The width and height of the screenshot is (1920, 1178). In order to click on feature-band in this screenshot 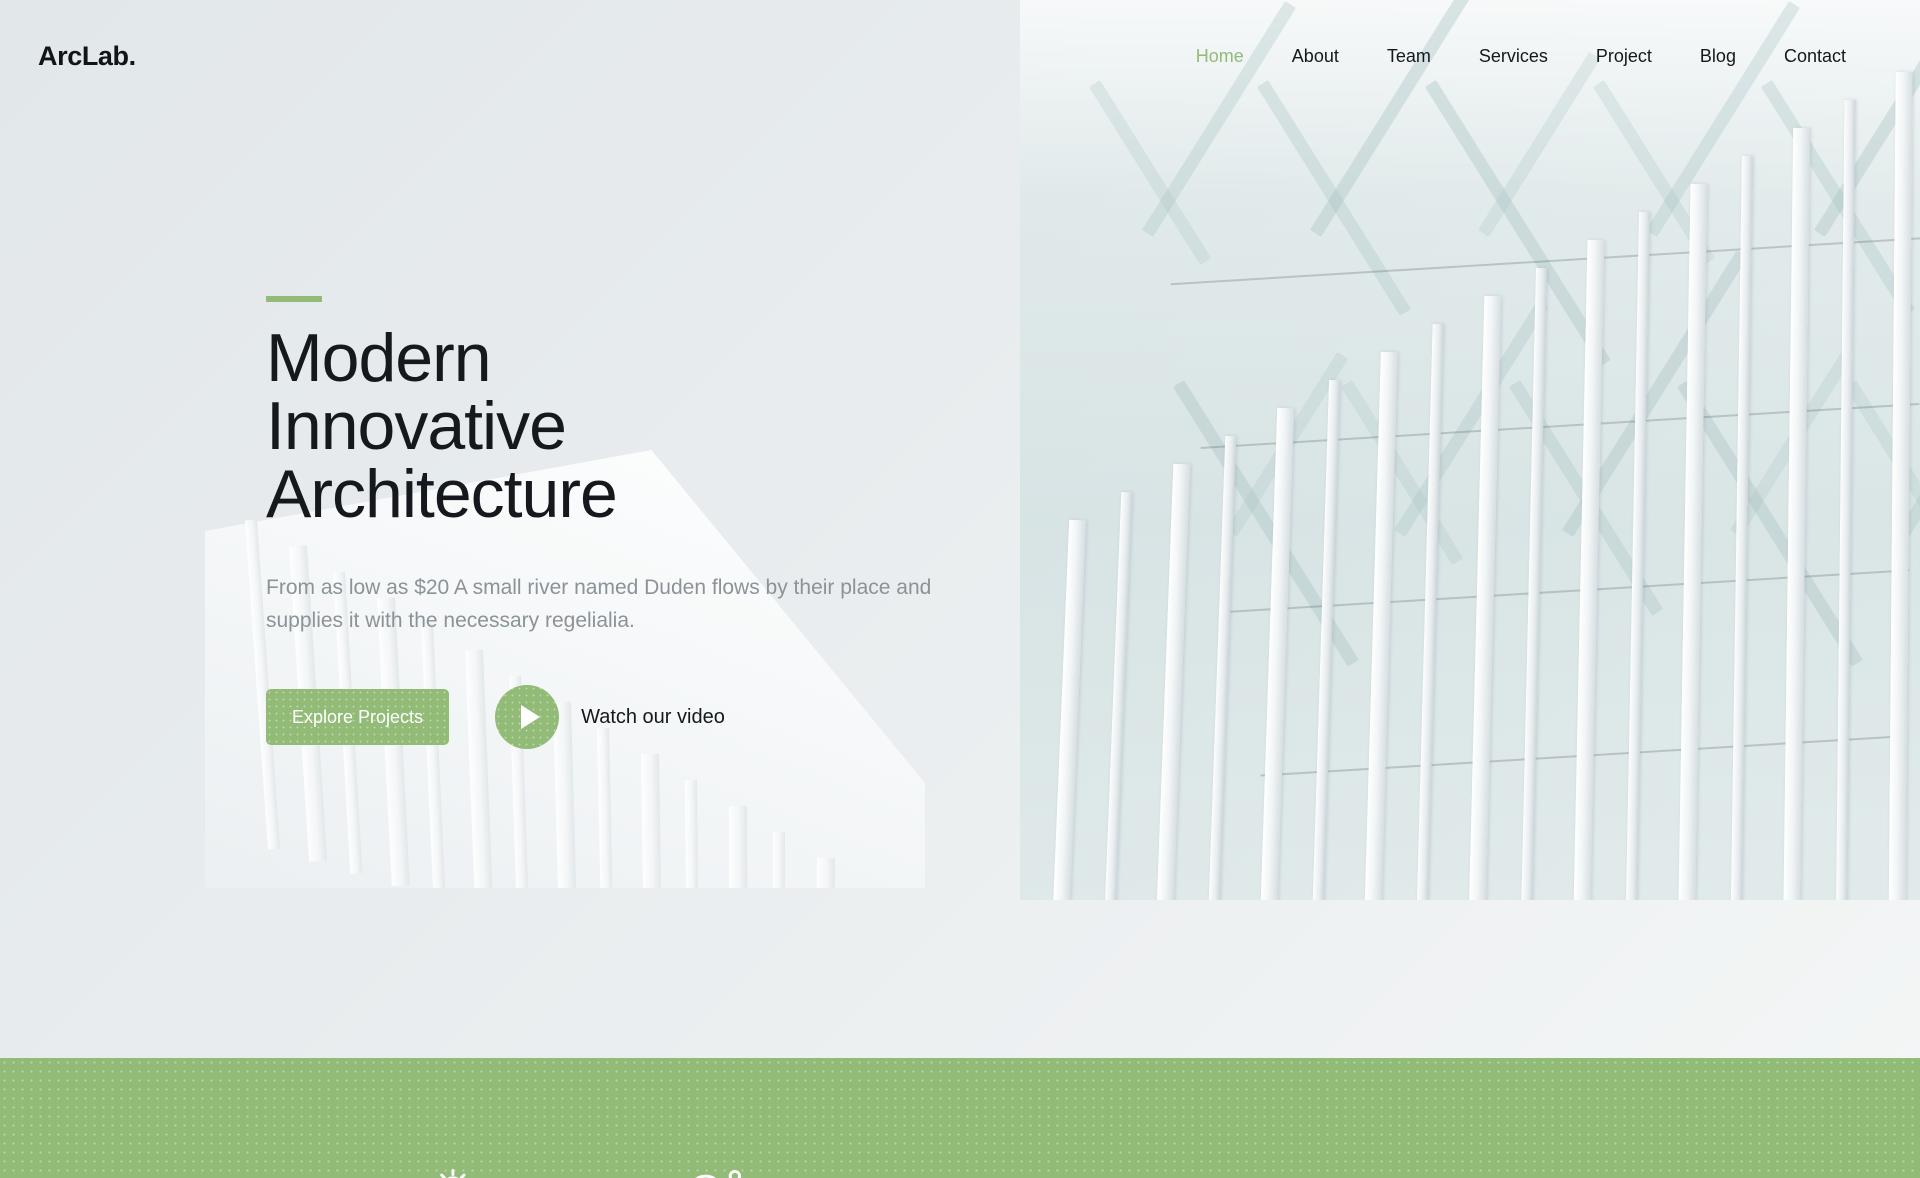, I will do `click(960, 1118)`.